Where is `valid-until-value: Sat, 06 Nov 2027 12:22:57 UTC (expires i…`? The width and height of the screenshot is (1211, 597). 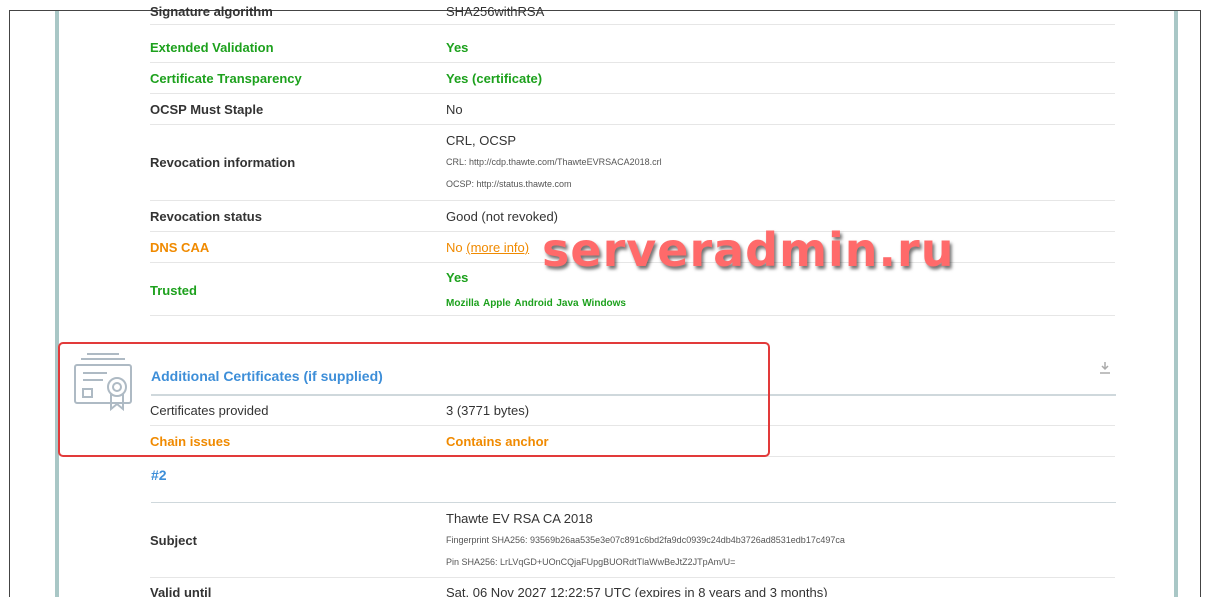
valid-until-value: Sat, 06 Nov 2027 12:22:57 UTC (expires i… is located at coordinates (637, 591).